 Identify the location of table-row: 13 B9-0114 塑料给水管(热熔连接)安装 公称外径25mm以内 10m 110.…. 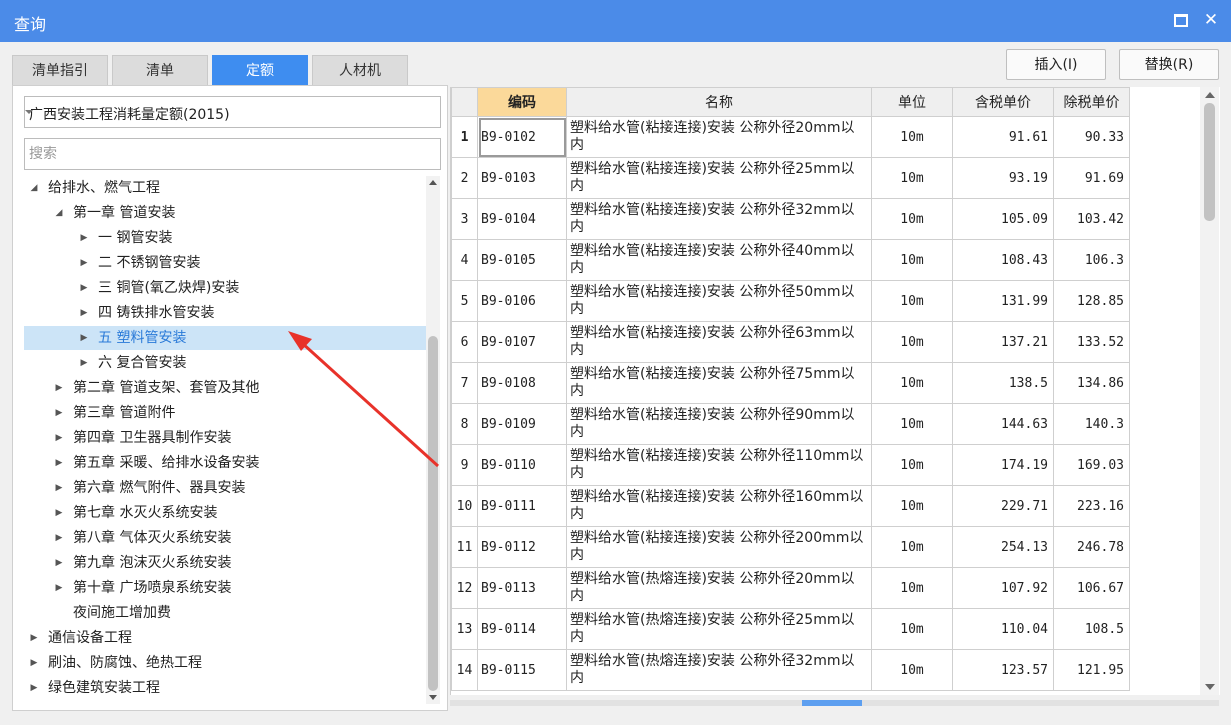
(790, 629).